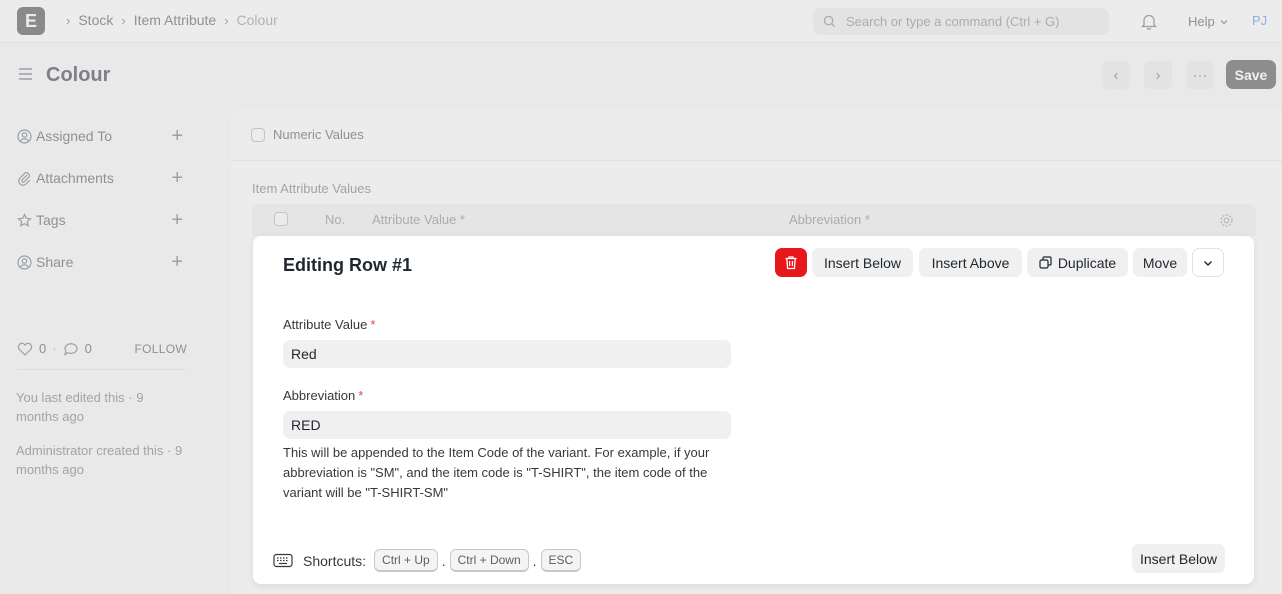 This screenshot has height=594, width=1282. Describe the element at coordinates (24, 178) in the screenshot. I see `paperclip-icon` at that location.